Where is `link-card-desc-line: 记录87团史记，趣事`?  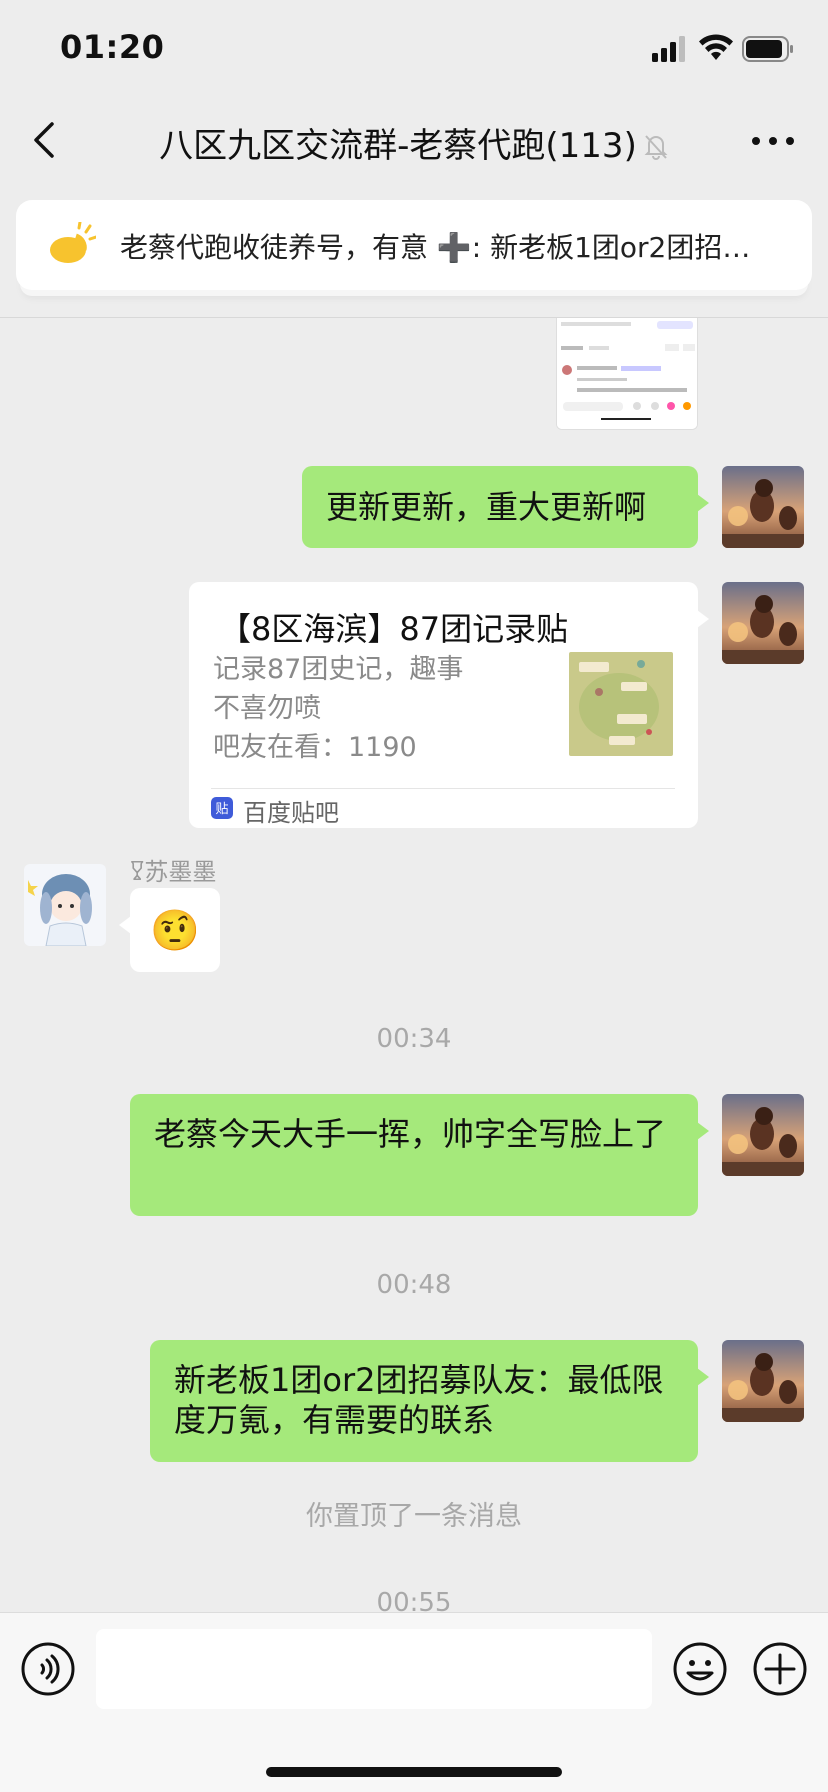
link-card-desc-line: 记录87团史记，趣事 is located at coordinates (338, 669).